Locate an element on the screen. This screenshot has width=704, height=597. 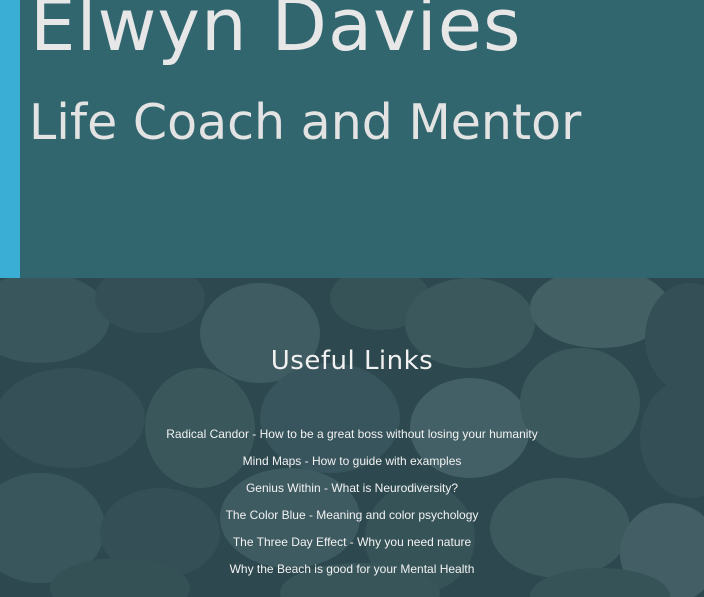
link-mind-maps: Mind Maps - How to guide with examples is located at coordinates (352, 461).